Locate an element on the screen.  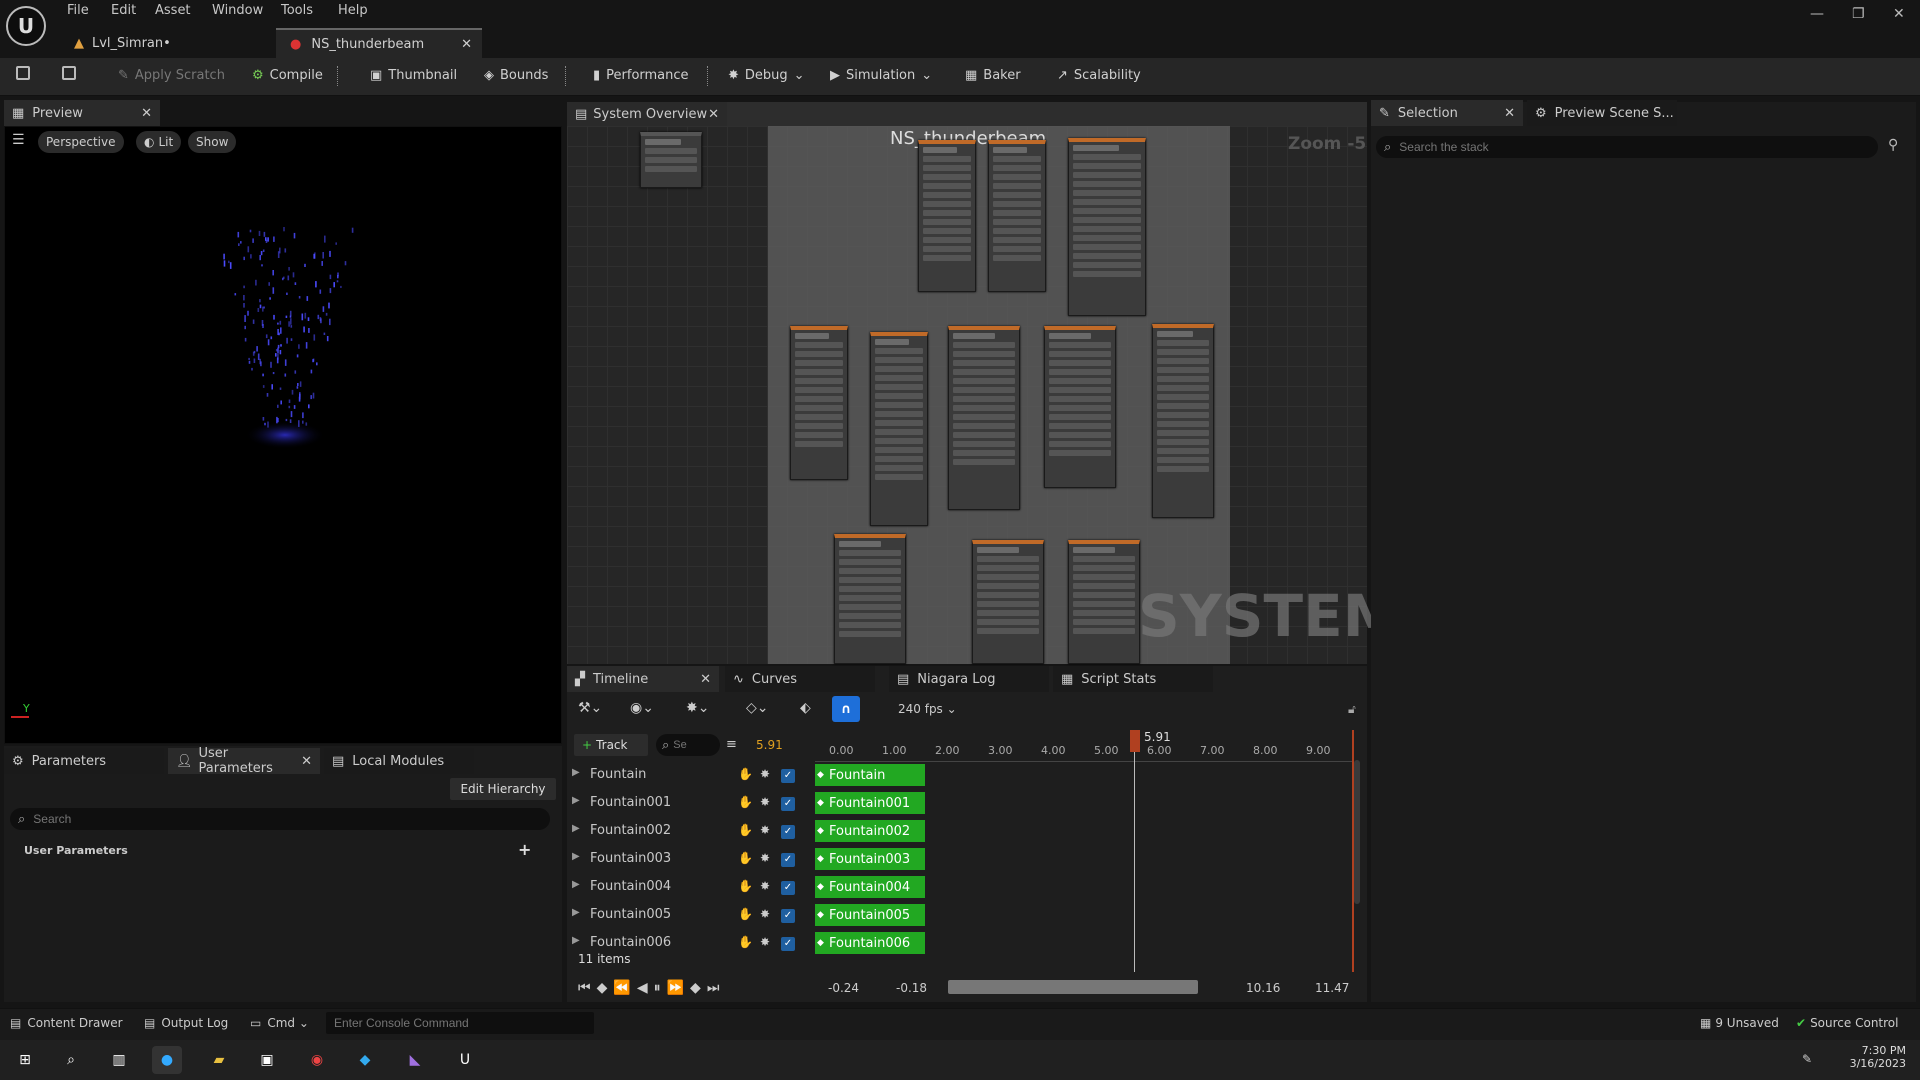
add-track-button: + Track is located at coordinates (611, 745).